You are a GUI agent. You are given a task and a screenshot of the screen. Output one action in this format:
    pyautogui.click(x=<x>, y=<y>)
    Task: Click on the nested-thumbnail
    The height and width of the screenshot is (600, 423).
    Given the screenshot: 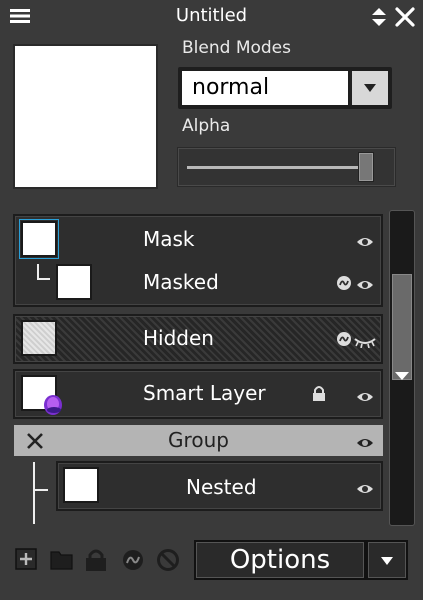 What is the action you would take?
    pyautogui.click(x=81, y=485)
    